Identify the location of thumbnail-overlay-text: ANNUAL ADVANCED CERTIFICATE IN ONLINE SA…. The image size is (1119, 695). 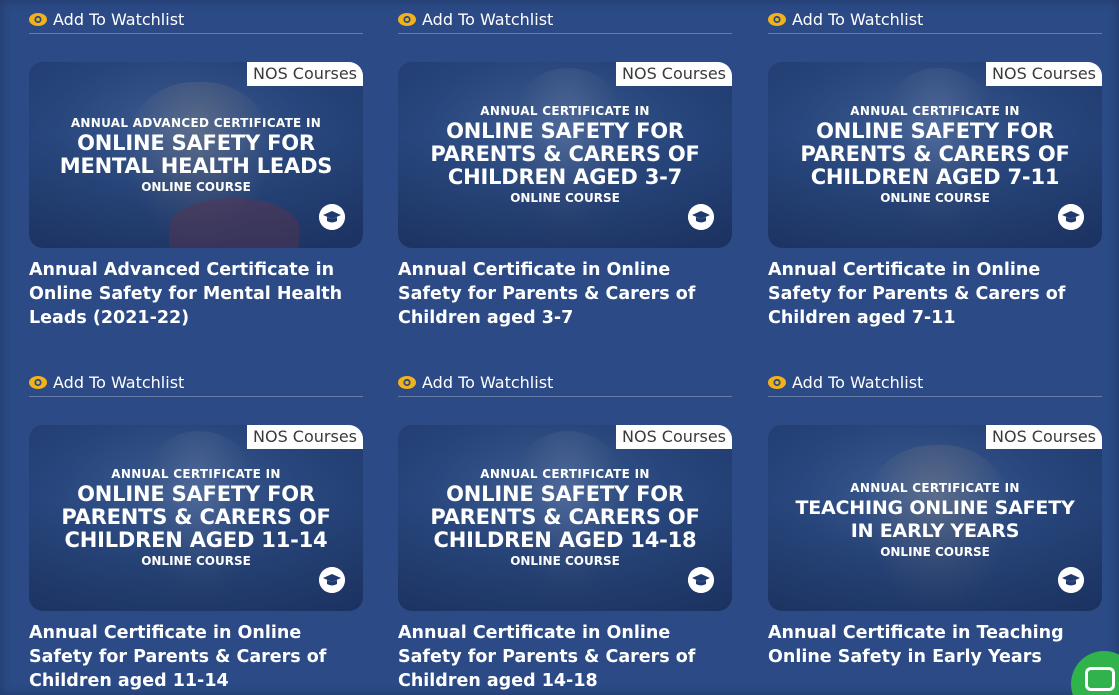
(196, 155).